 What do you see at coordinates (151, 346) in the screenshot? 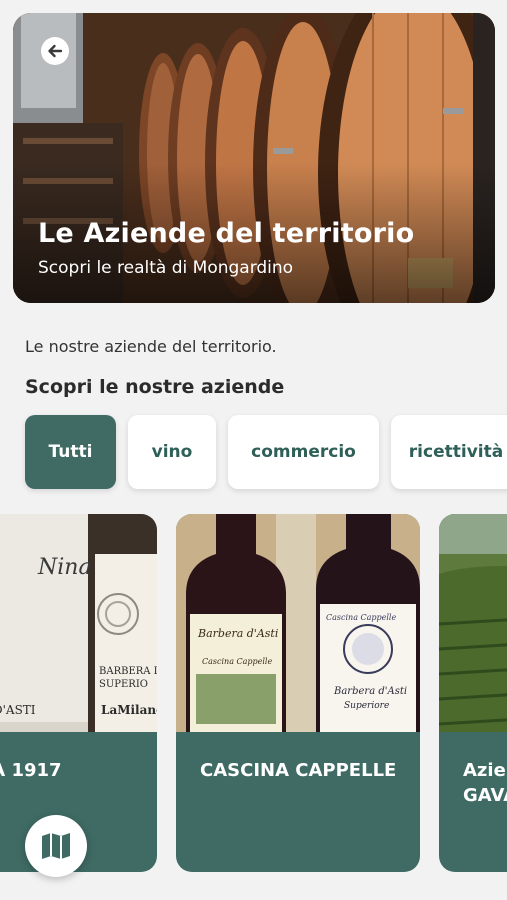
I see `intro-text: Le nostre aziende del territorio.` at bounding box center [151, 346].